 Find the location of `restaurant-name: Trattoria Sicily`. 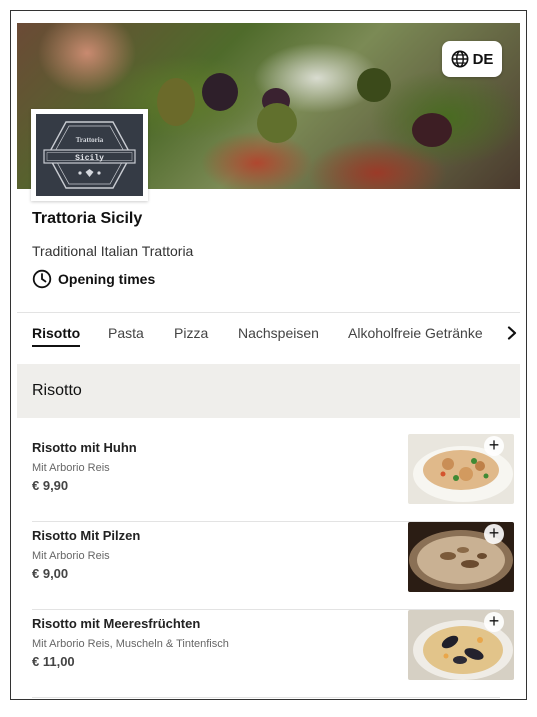

restaurant-name: Trattoria Sicily is located at coordinates (87, 218).